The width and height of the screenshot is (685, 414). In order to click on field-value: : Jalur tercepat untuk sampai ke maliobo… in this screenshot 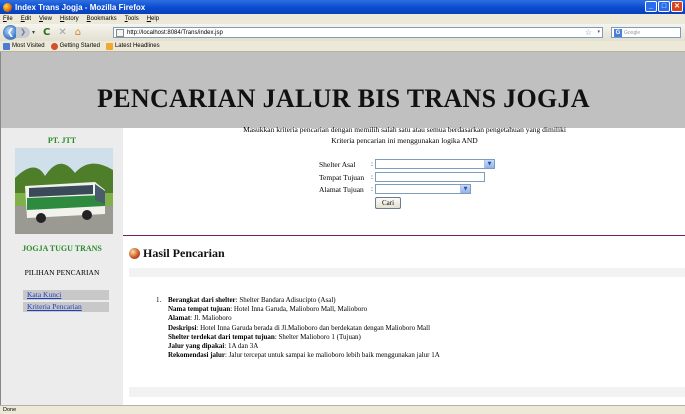, I will do `click(332, 355)`.